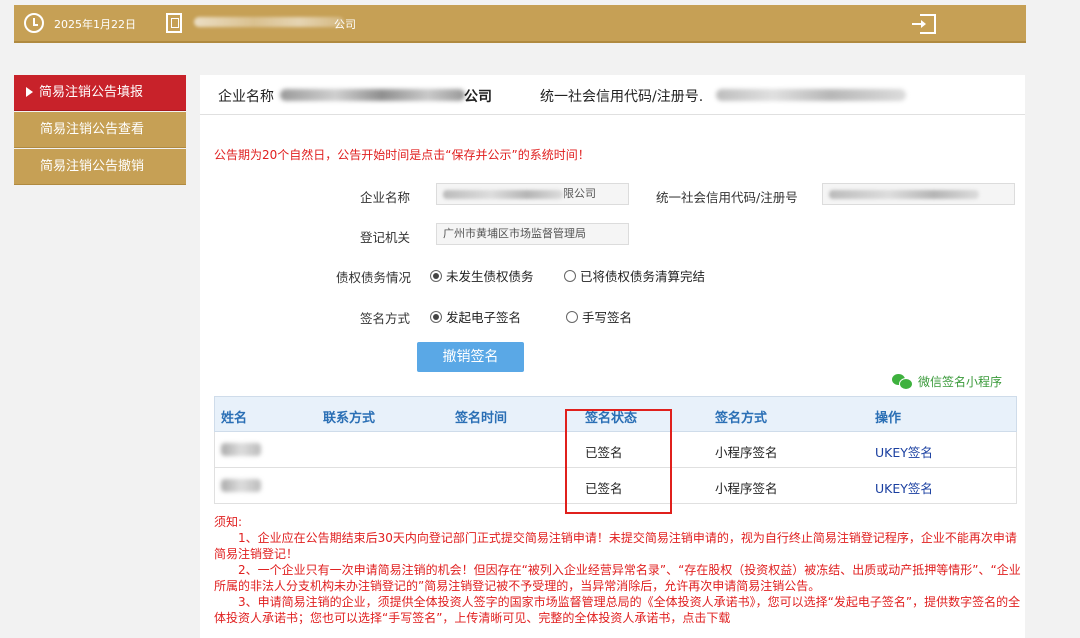 This screenshot has height=638, width=1080. I want to click on sign-option-electronic-label: 发起电子签名, so click(484, 317).